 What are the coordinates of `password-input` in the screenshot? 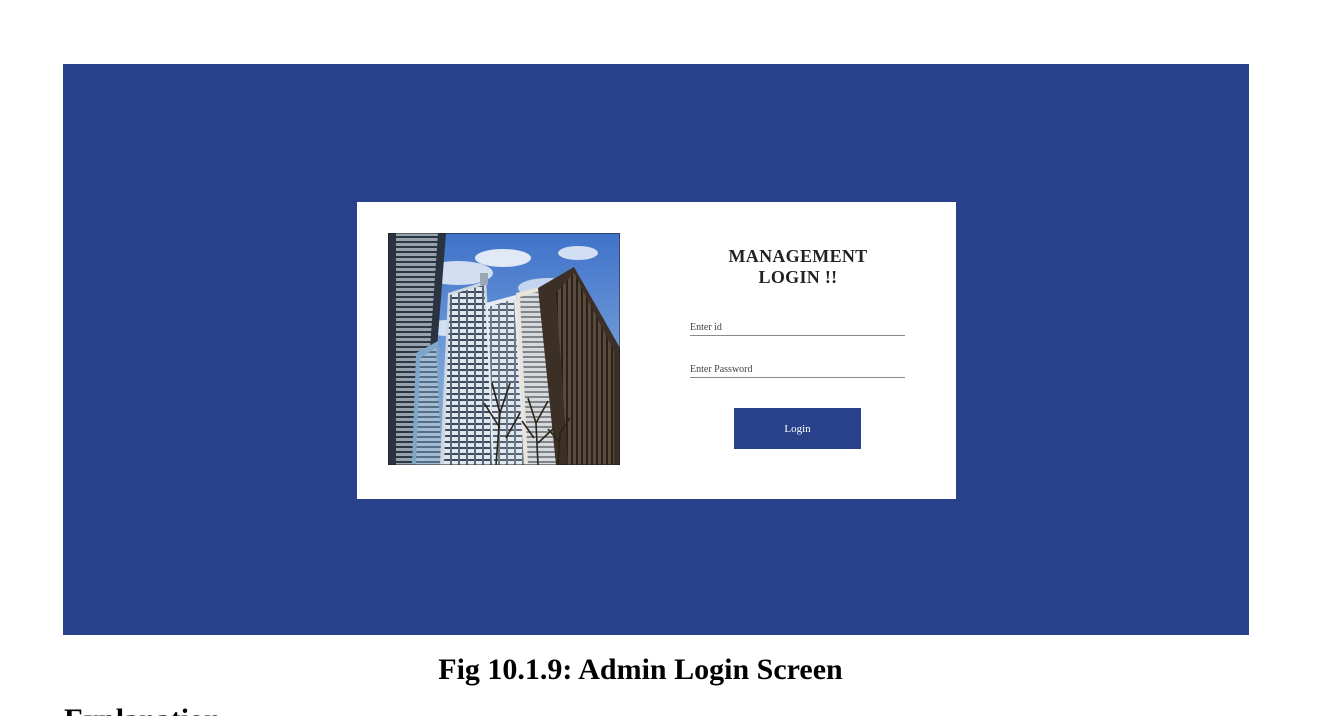 It's located at (797, 369).